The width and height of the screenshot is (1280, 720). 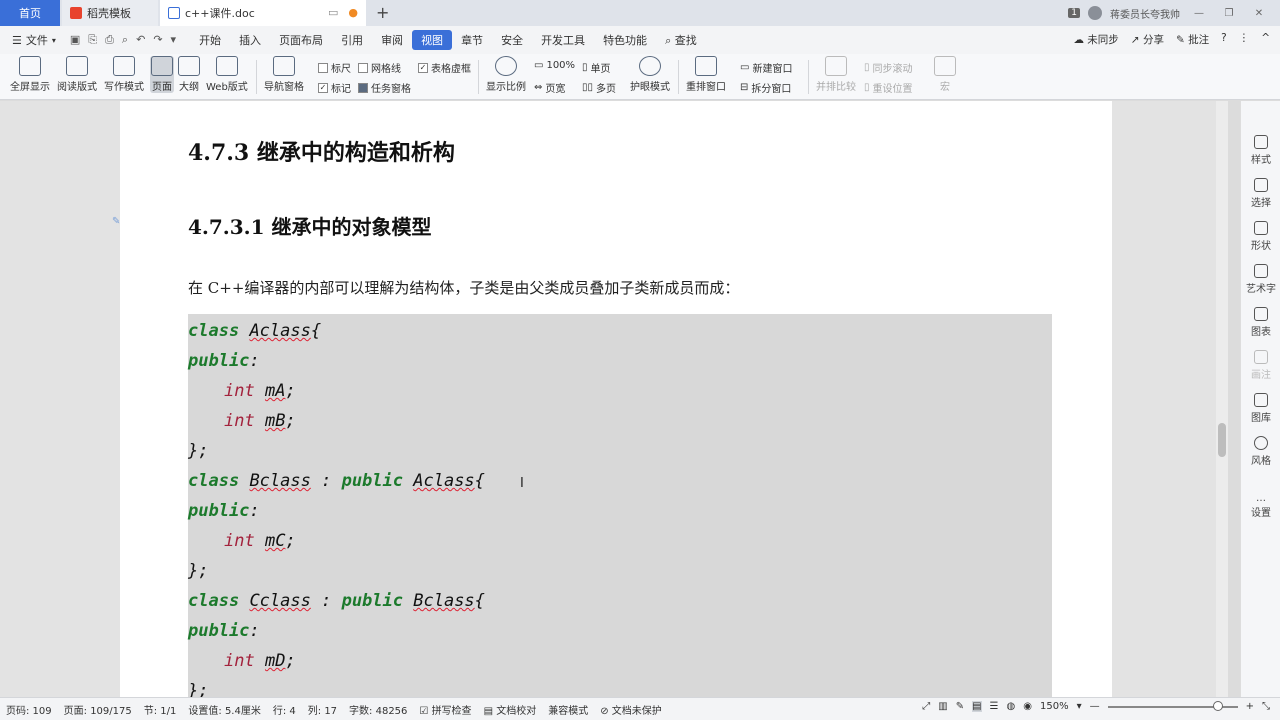 I want to click on table-gridlines-checkbox: ✓ 表格虚框, so click(x=444, y=67).